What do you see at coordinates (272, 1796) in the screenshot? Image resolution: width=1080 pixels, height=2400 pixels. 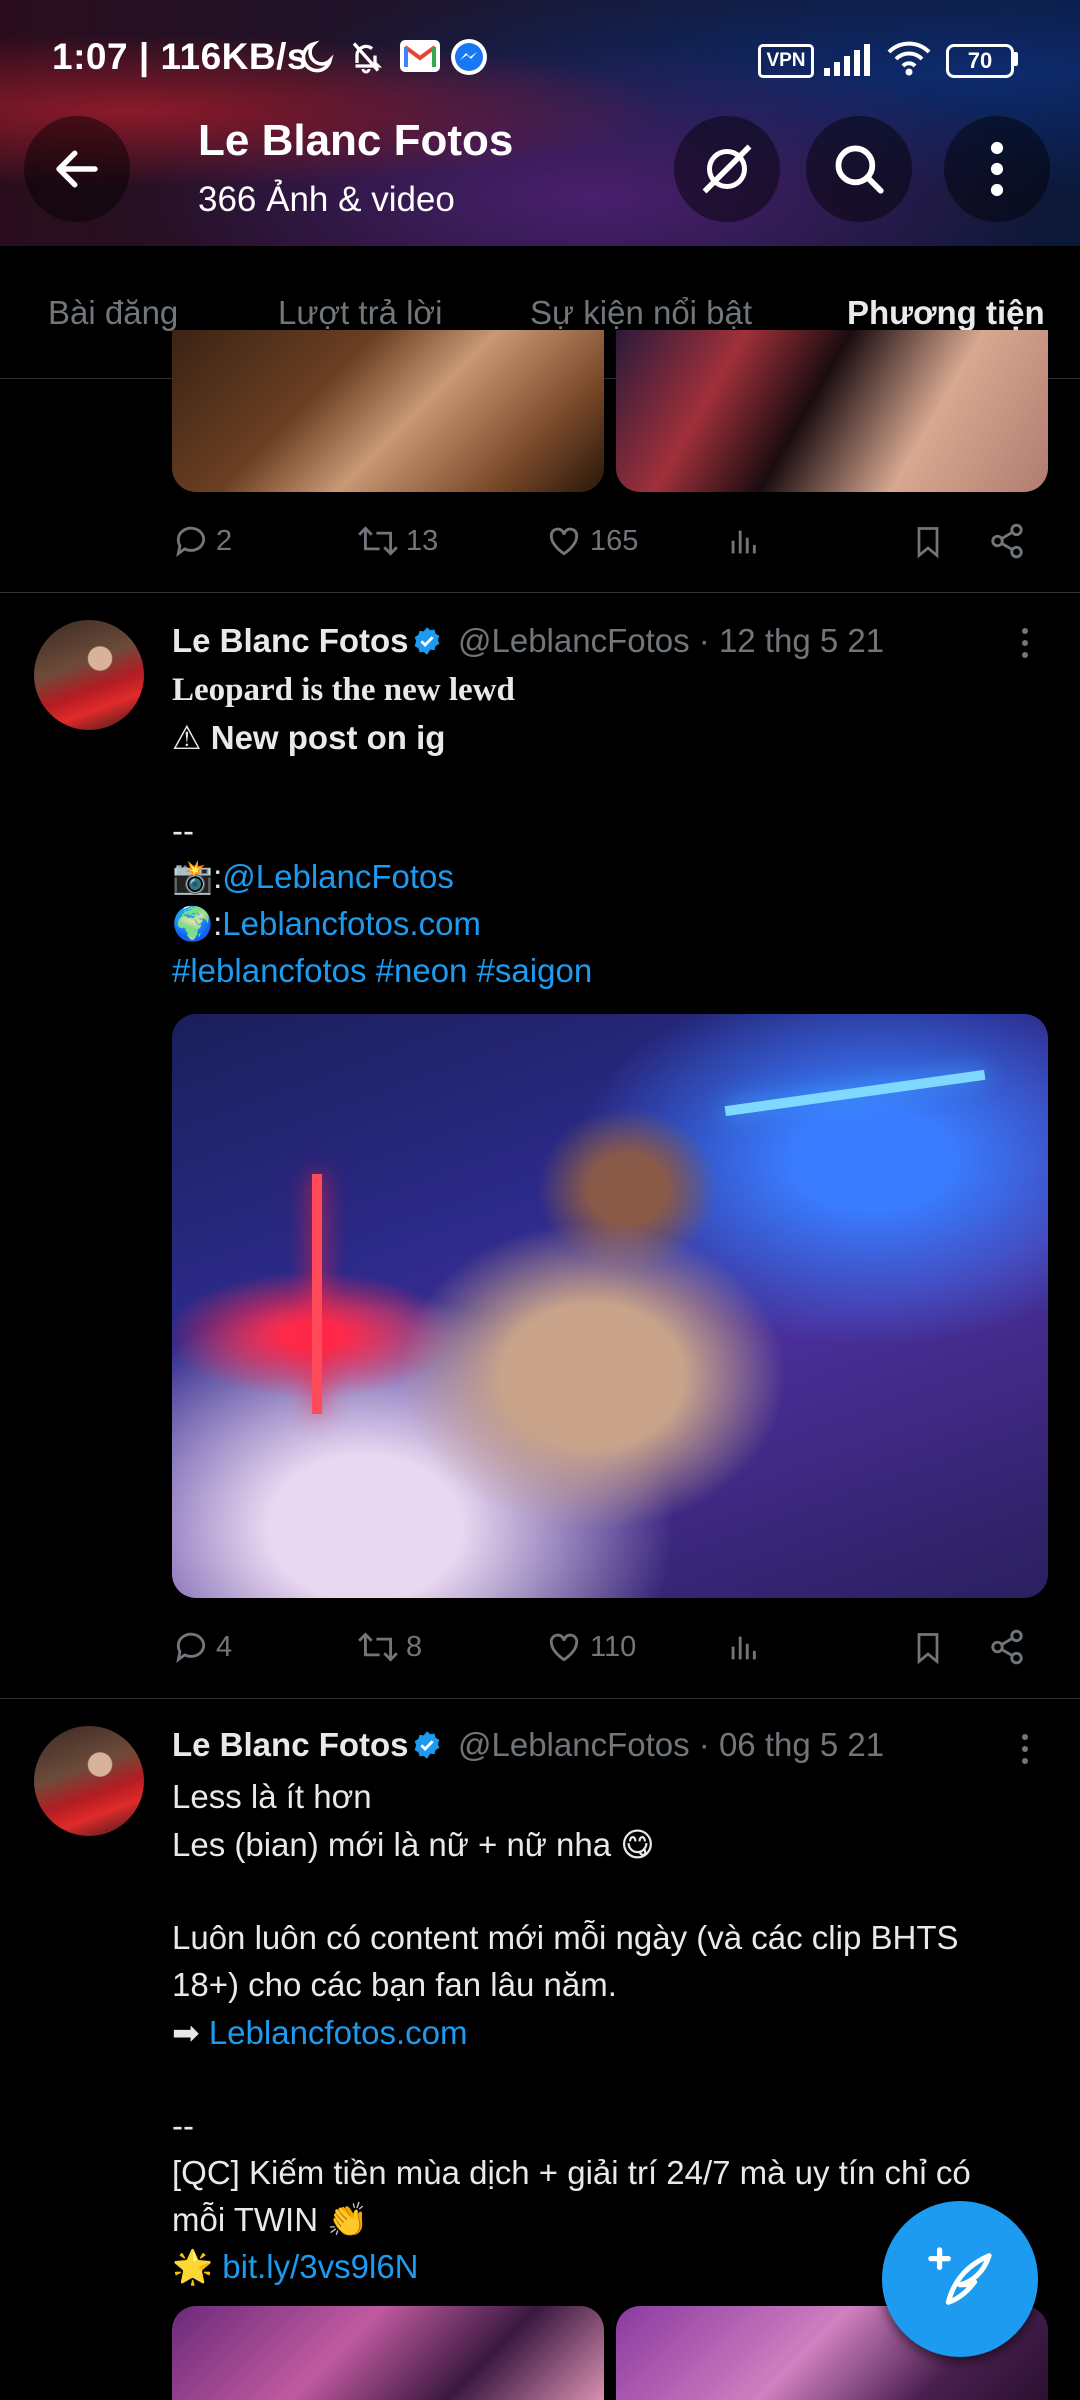 I see `tweet-text-line: Less là ít hơn` at bounding box center [272, 1796].